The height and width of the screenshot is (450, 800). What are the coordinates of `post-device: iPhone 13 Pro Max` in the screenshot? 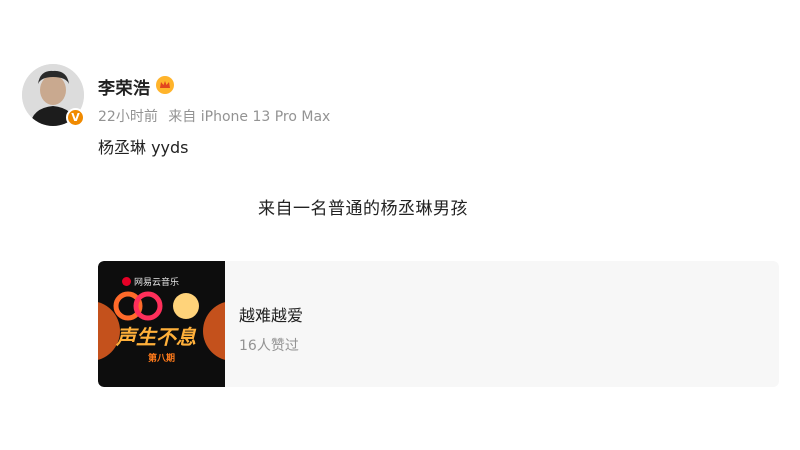 It's located at (265, 117).